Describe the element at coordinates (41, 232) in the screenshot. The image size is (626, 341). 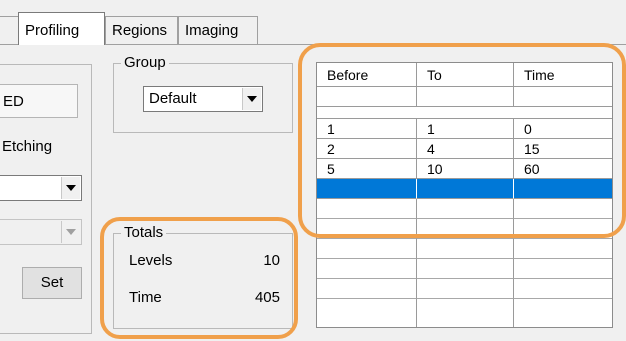
I see `disabled-dropdown` at that location.